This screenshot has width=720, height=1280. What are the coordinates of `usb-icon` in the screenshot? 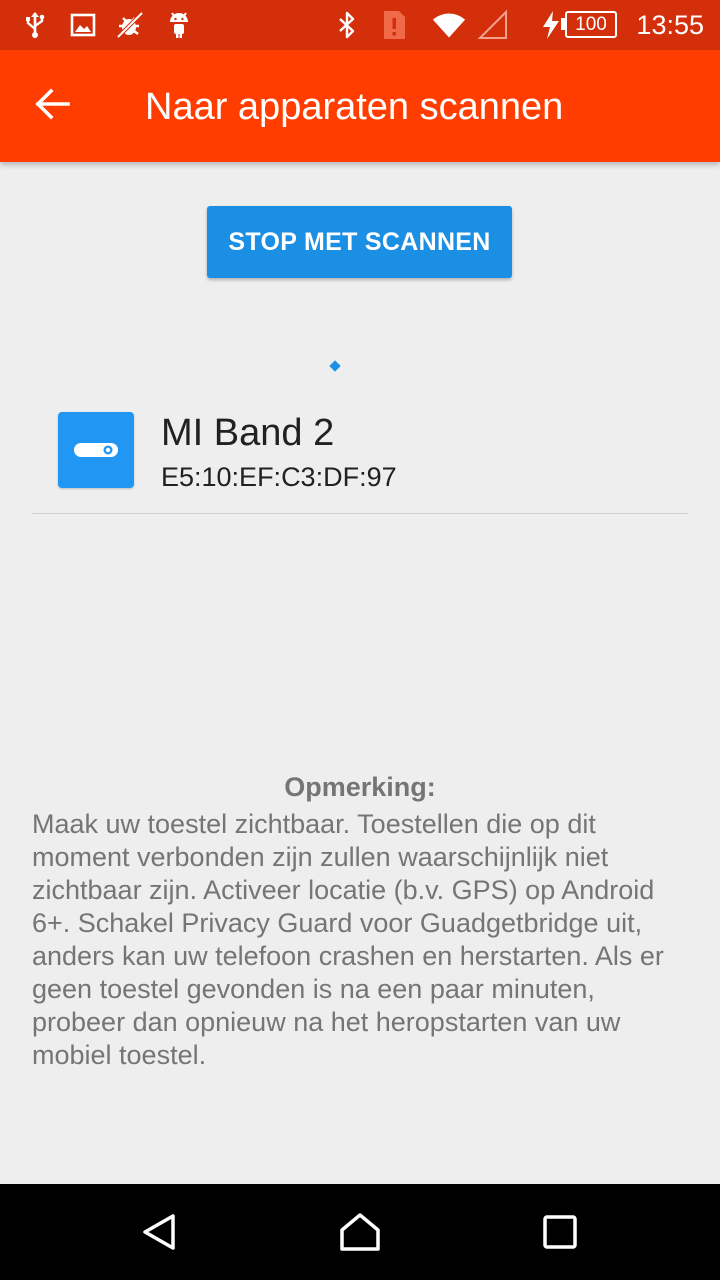 It's located at (35, 25).